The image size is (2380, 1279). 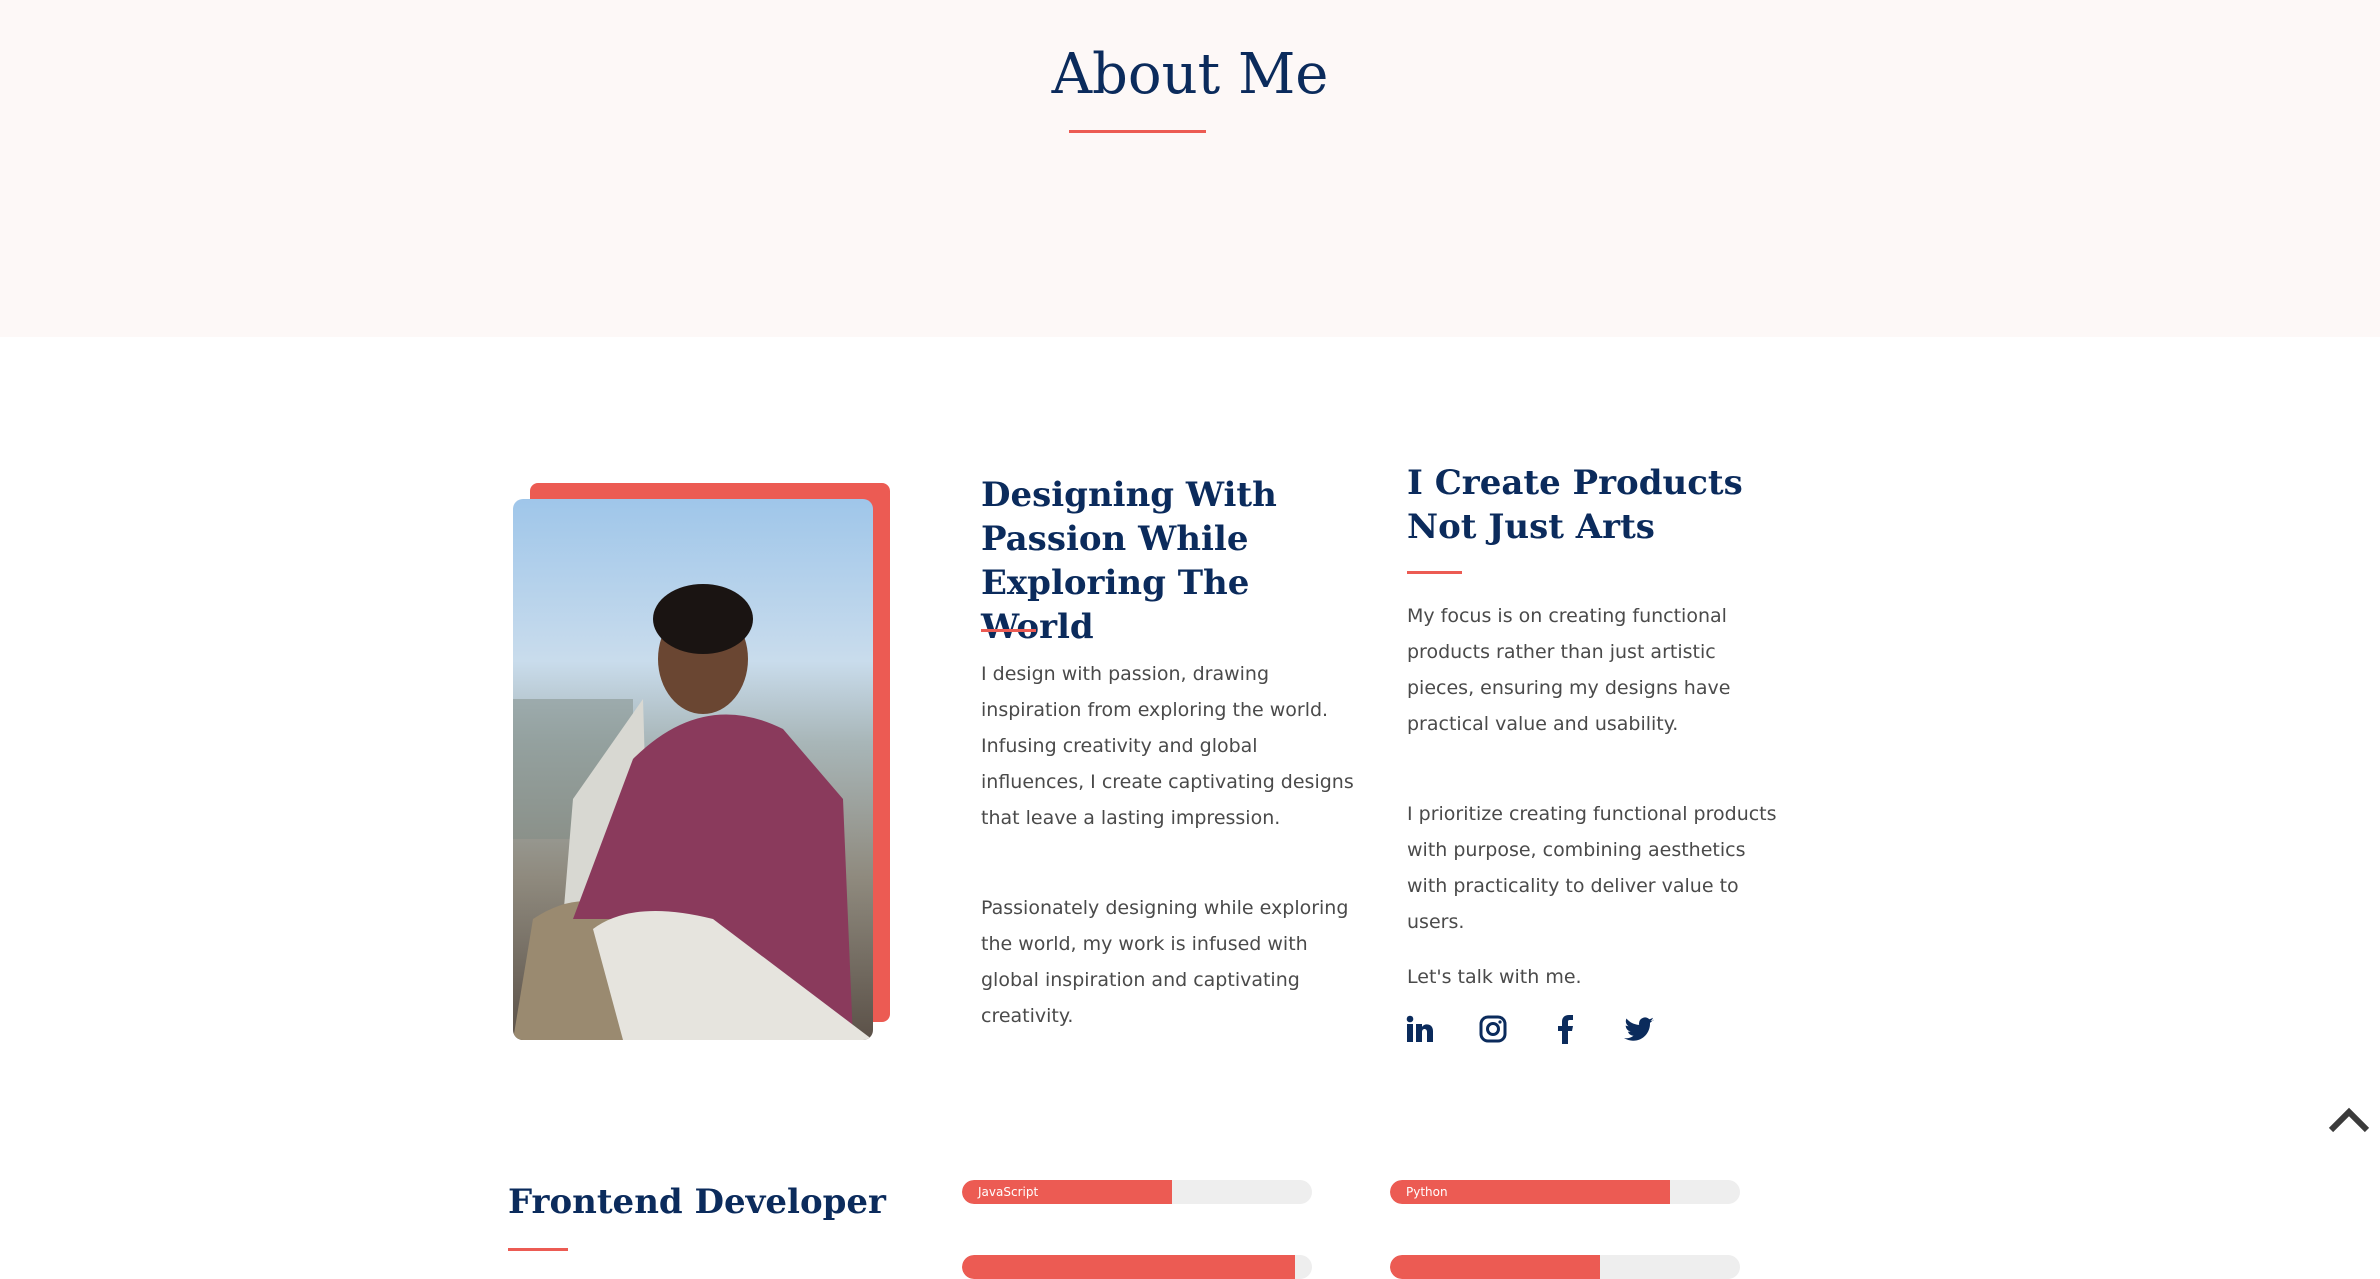 I want to click on skill-fill: JavaScript, so click(x=1067, y=1192).